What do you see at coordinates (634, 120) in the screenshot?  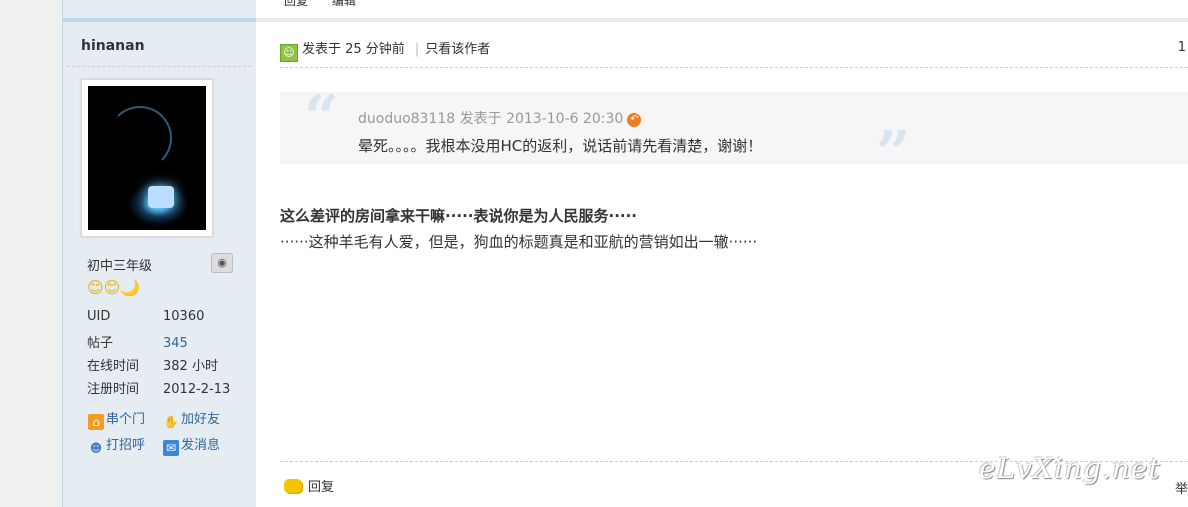 I see `go-to-quote-icon: ↶` at bounding box center [634, 120].